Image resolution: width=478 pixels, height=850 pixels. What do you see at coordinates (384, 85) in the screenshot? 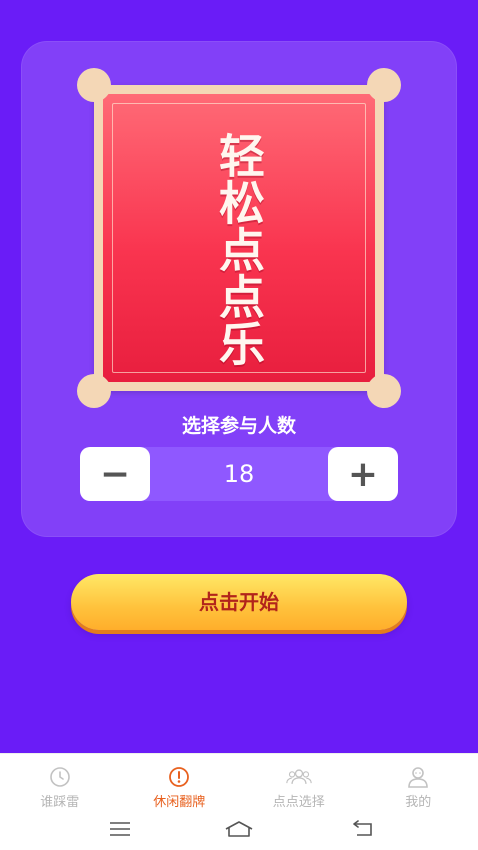
I see `poster-corner-top-right` at bounding box center [384, 85].